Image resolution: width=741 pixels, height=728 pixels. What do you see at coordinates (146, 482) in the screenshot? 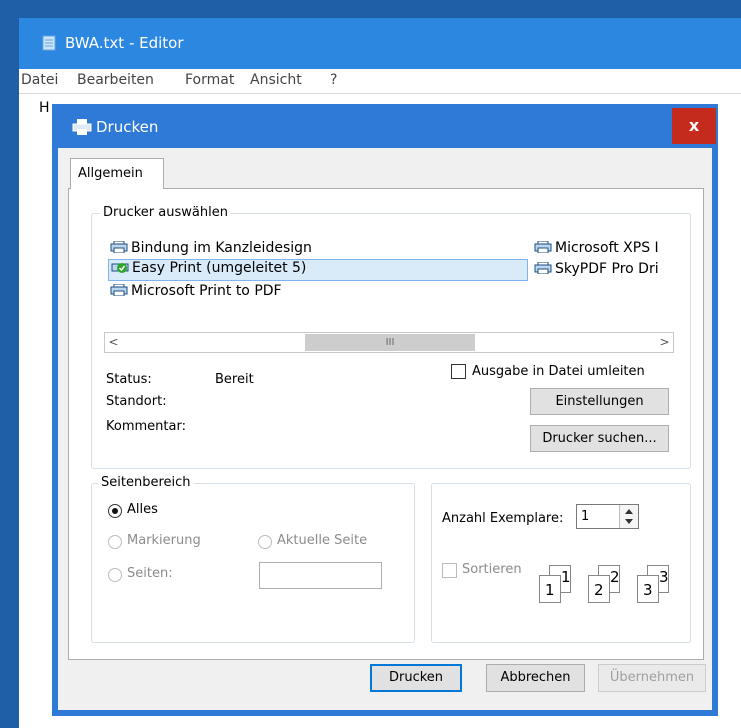
I see `page-range-label: Seitenbereich` at bounding box center [146, 482].